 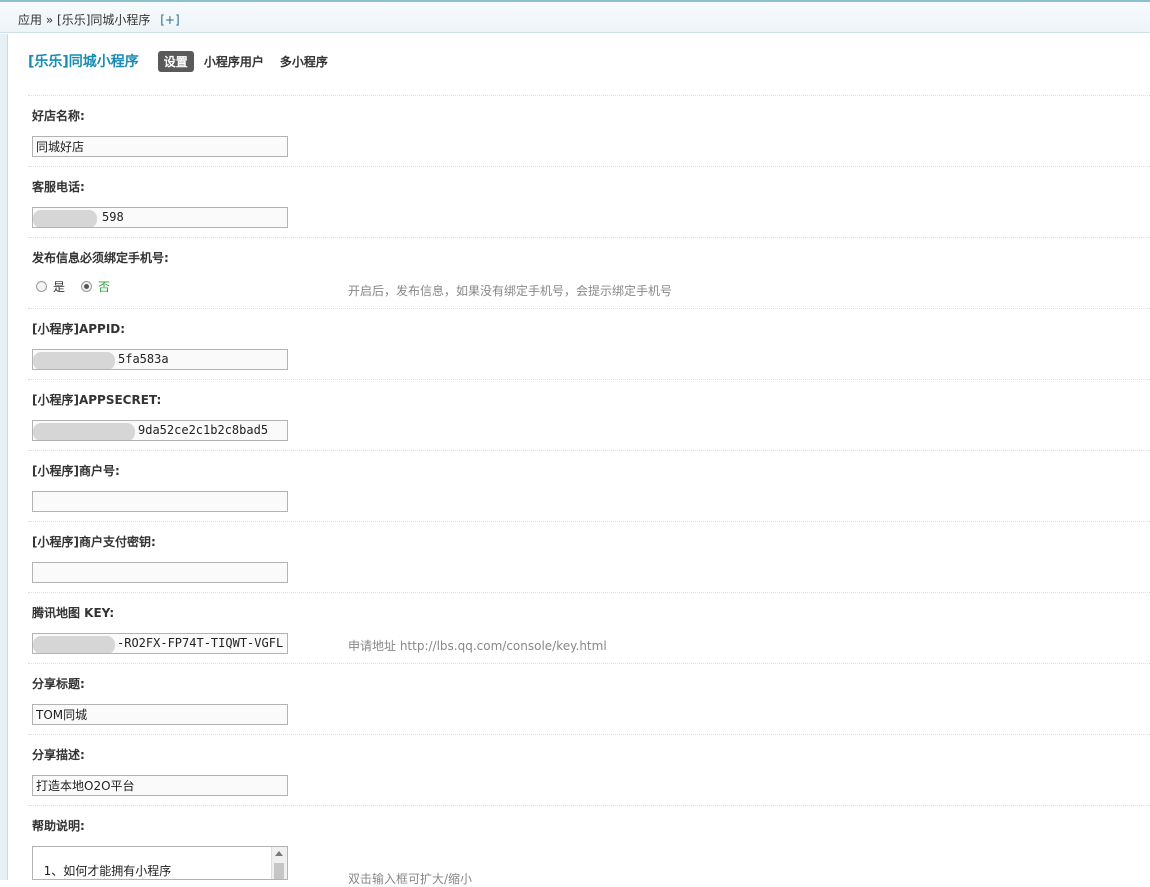 What do you see at coordinates (142, 871) in the screenshot?
I see `help-text: 1、如何才能拥有小程序 联系lele微信官方客服QQ：800 046` at bounding box center [142, 871].